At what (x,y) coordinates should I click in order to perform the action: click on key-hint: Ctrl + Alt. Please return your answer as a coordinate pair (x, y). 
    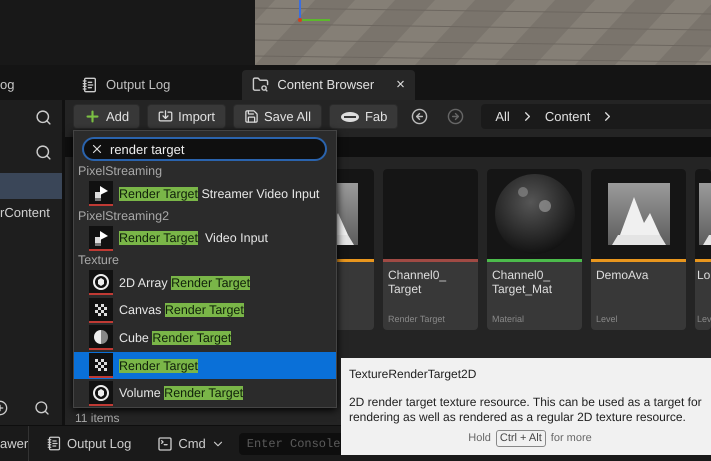
    Looking at the image, I should click on (521, 438).